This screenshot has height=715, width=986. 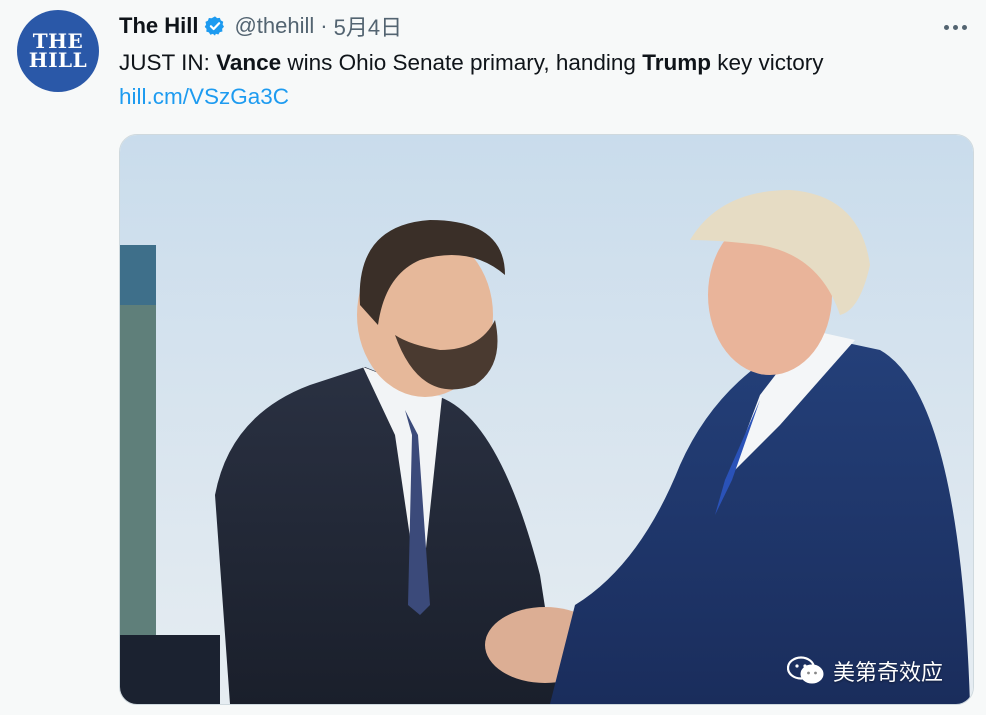 What do you see at coordinates (204, 97) in the screenshot?
I see `tweet-link: hill.cm/VSzGa3C` at bounding box center [204, 97].